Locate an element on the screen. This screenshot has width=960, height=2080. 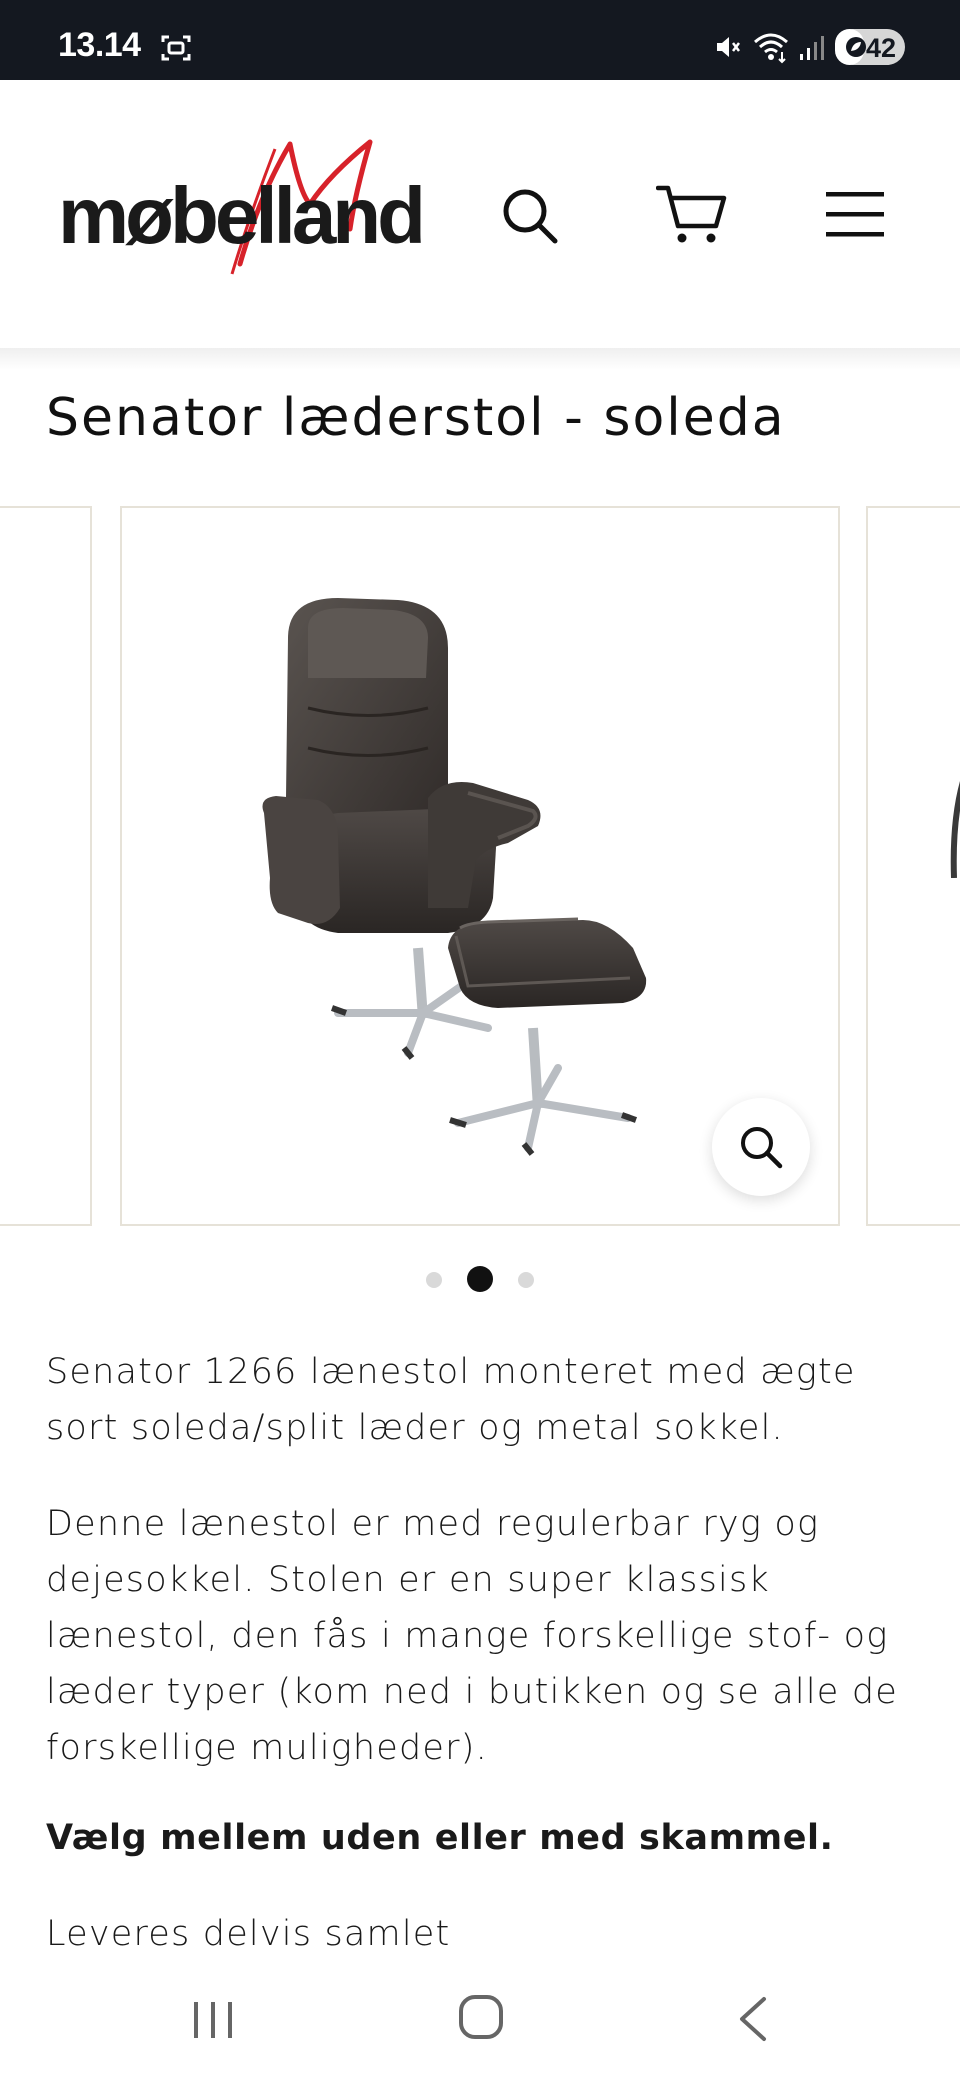
battery-saver-icon is located at coordinates (856, 47).